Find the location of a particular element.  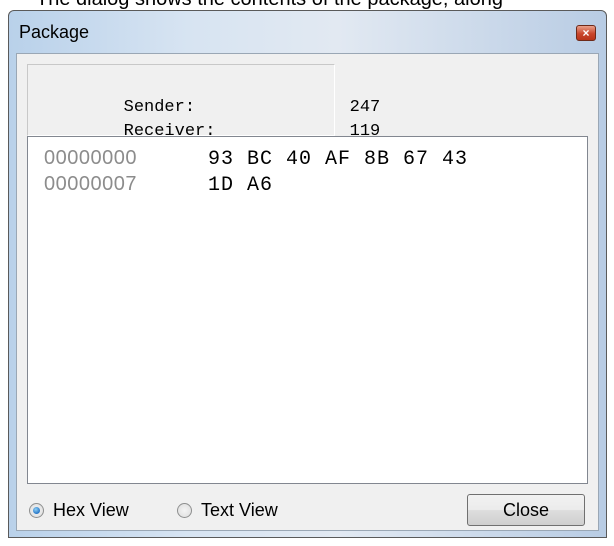

close-icon: × is located at coordinates (586, 33).